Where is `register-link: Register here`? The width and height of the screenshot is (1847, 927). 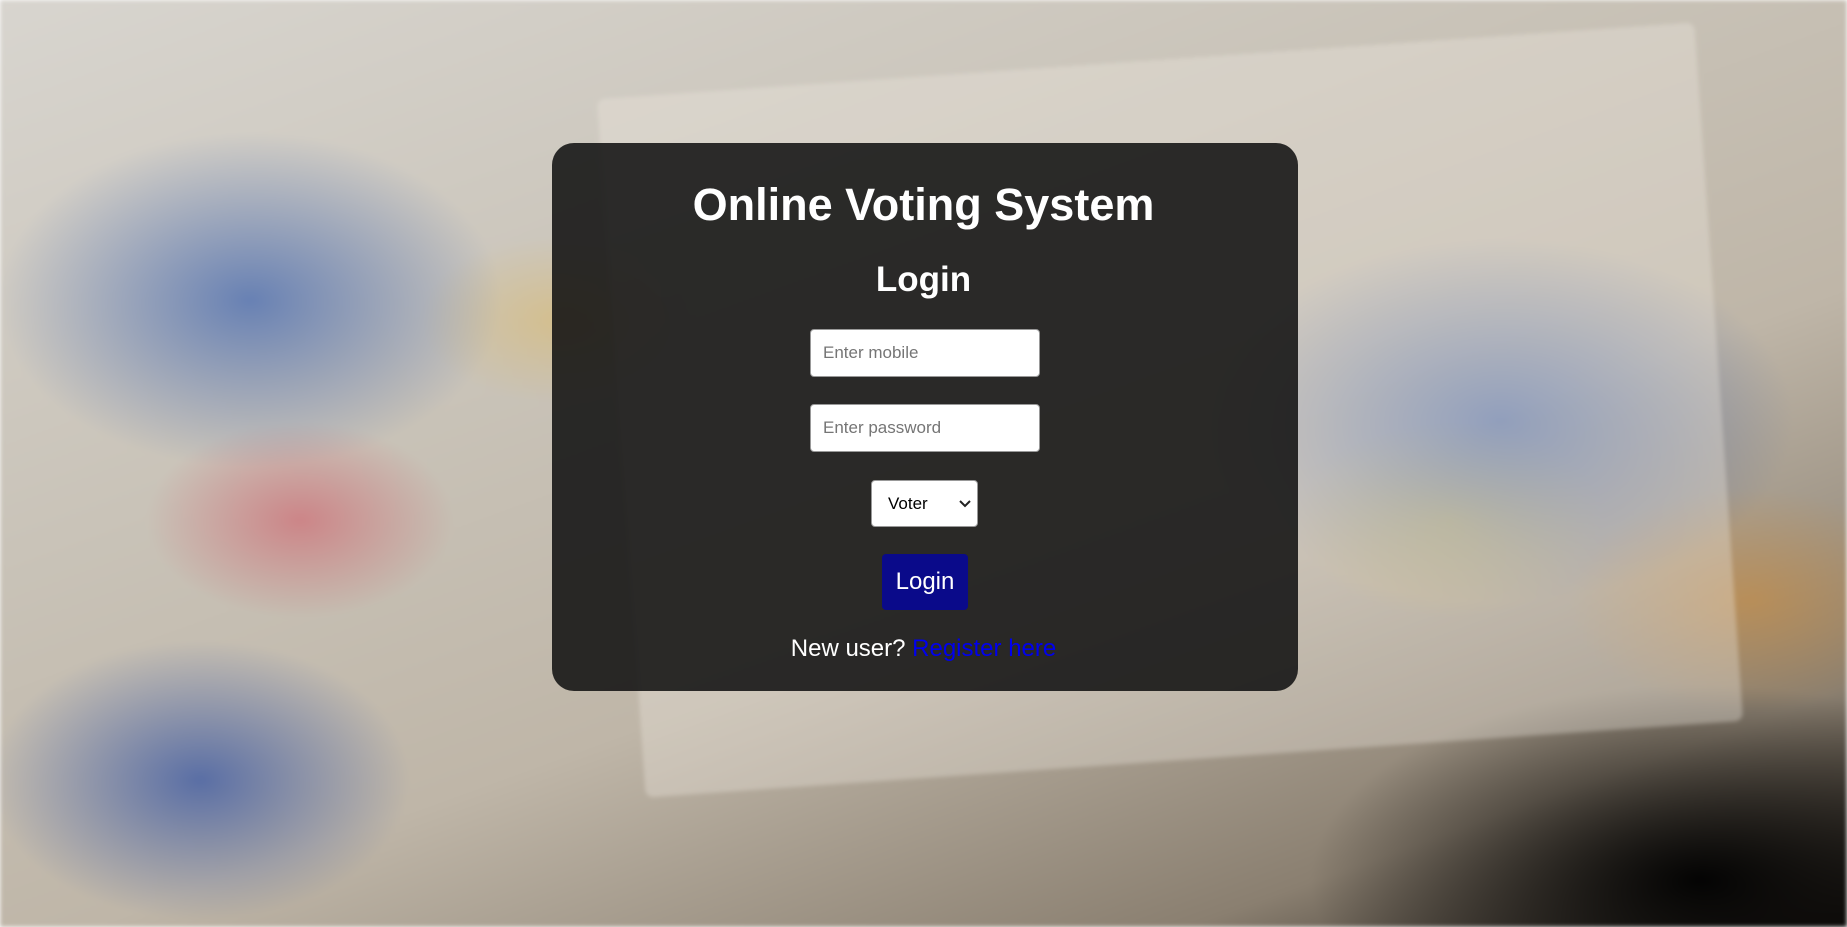
register-link: Register here is located at coordinates (984, 648).